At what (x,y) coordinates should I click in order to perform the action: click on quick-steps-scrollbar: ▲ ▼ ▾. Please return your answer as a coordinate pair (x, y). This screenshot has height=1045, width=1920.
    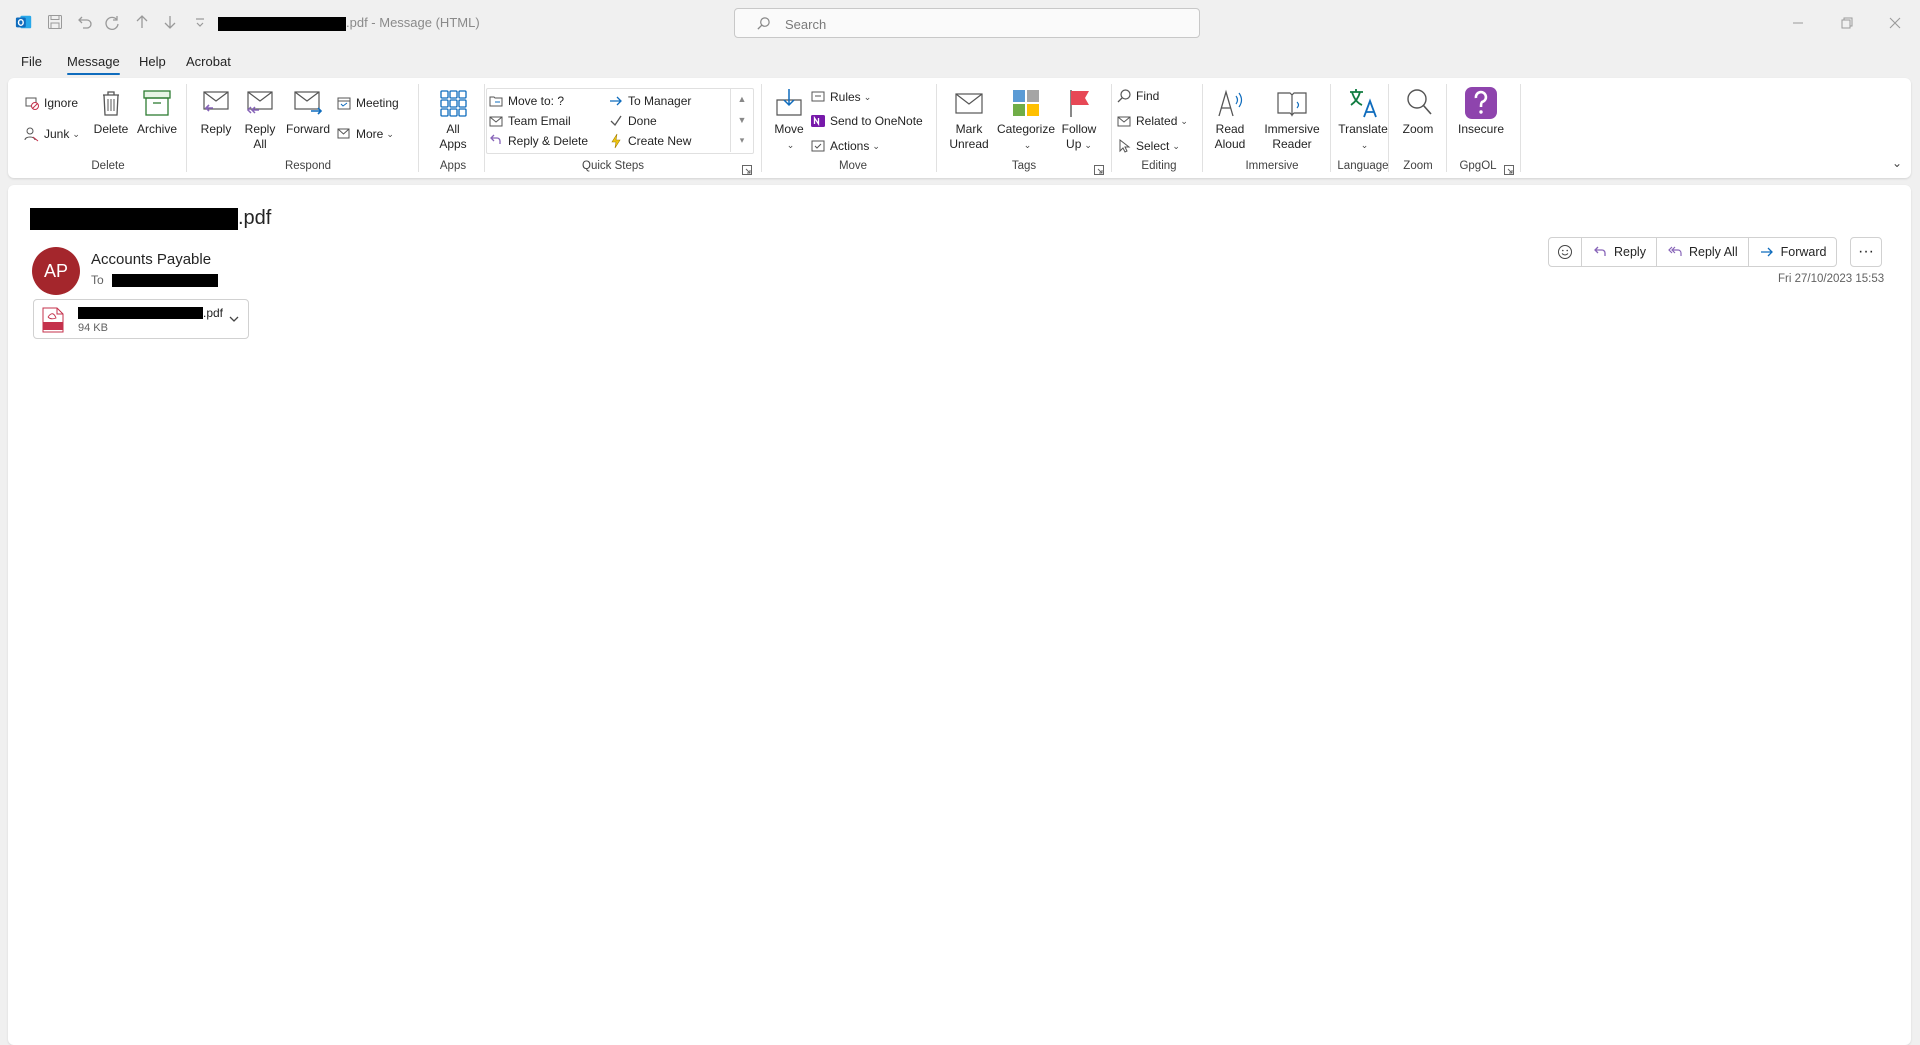
    Looking at the image, I should click on (741, 120).